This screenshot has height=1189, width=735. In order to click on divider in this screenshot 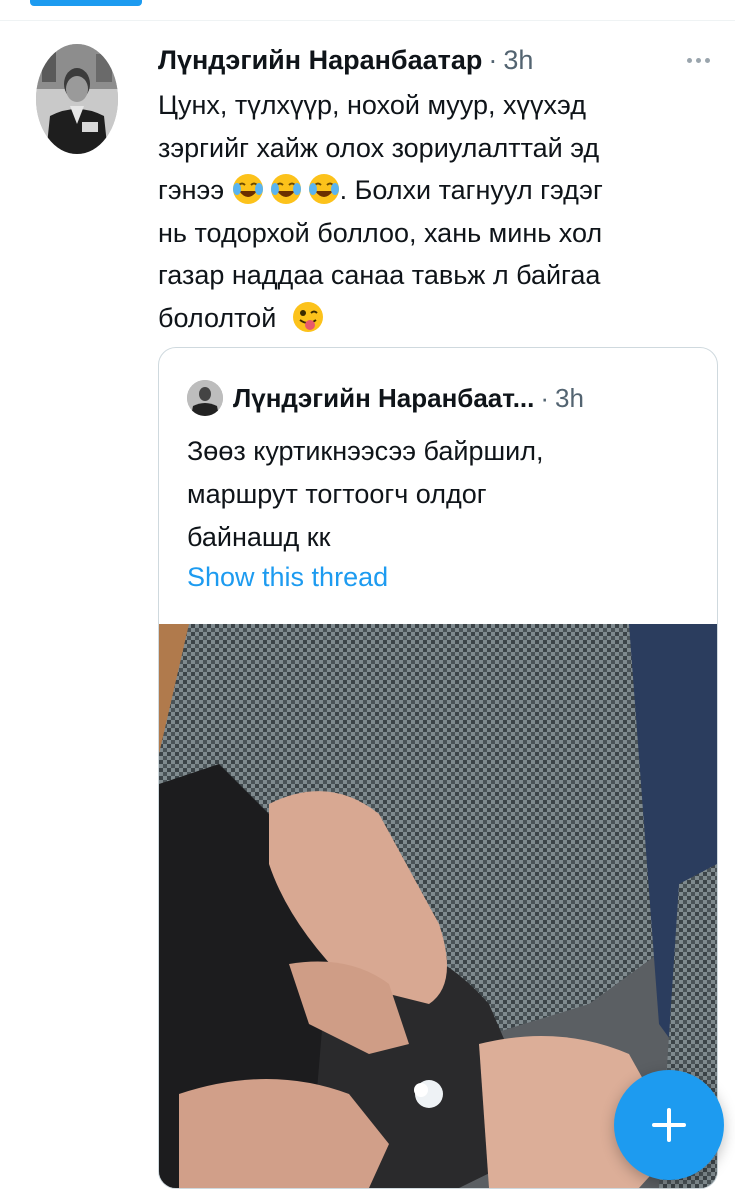, I will do `click(367, 20)`.